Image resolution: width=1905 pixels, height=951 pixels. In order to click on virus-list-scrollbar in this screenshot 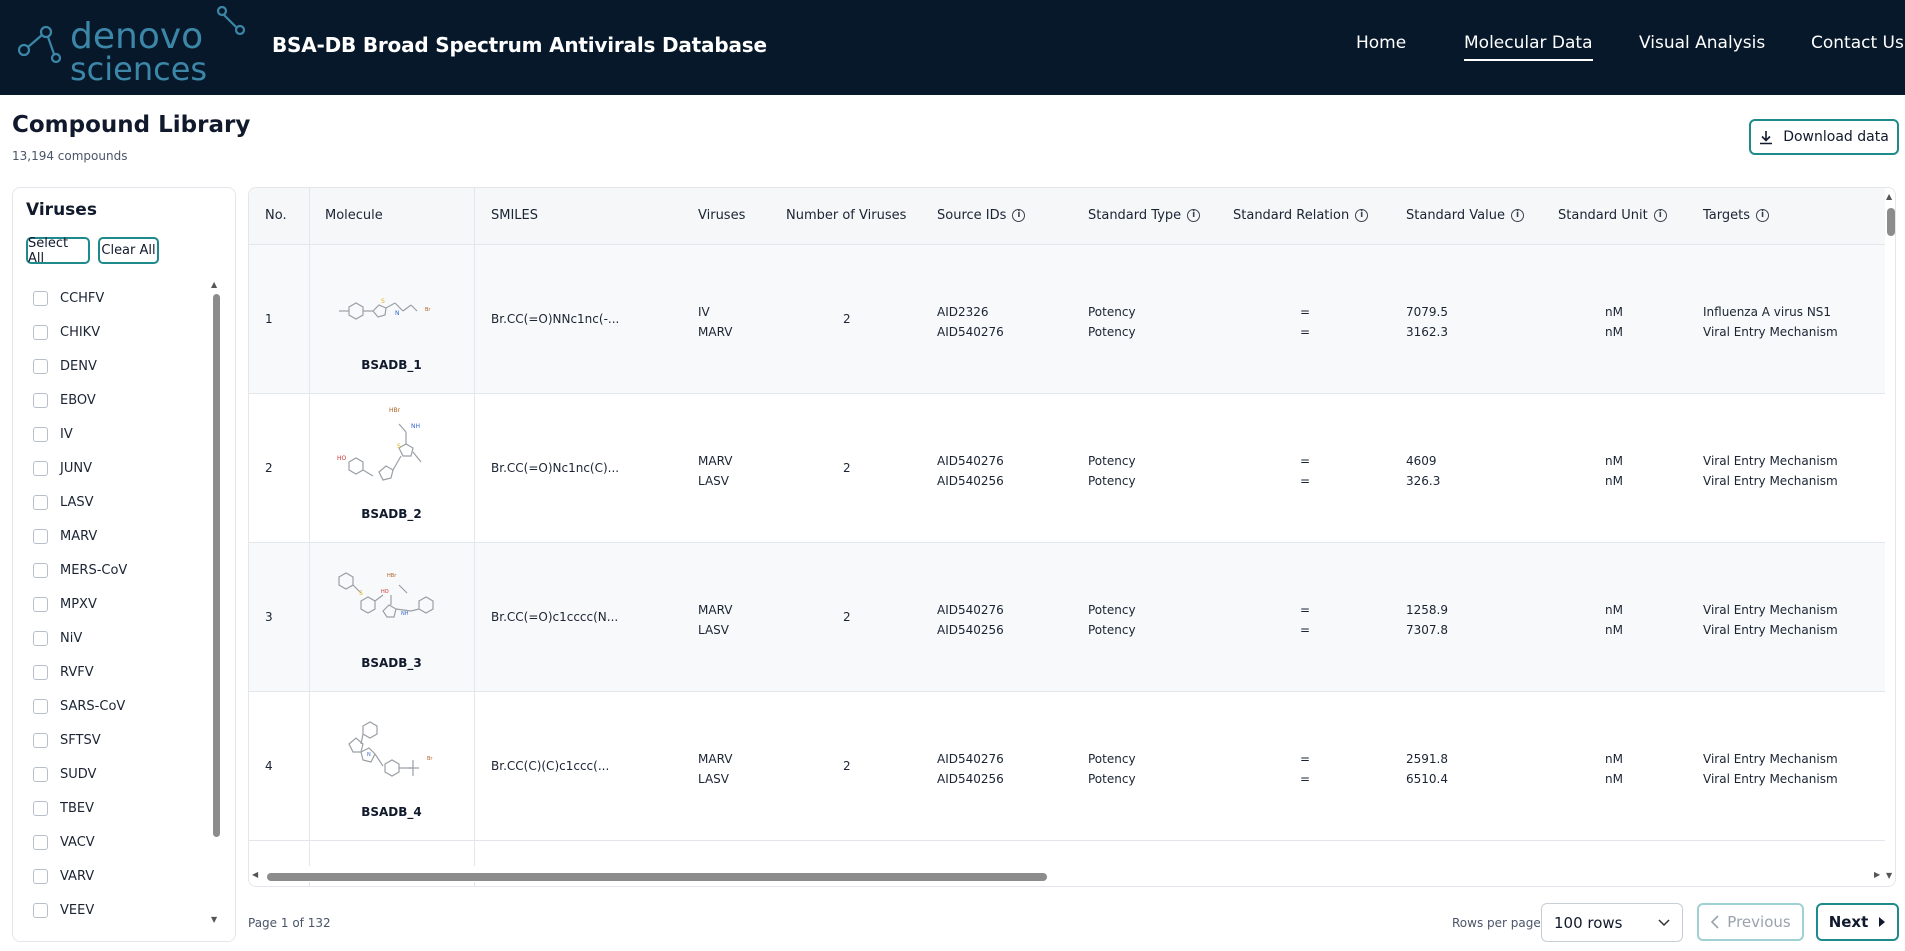, I will do `click(216, 565)`.